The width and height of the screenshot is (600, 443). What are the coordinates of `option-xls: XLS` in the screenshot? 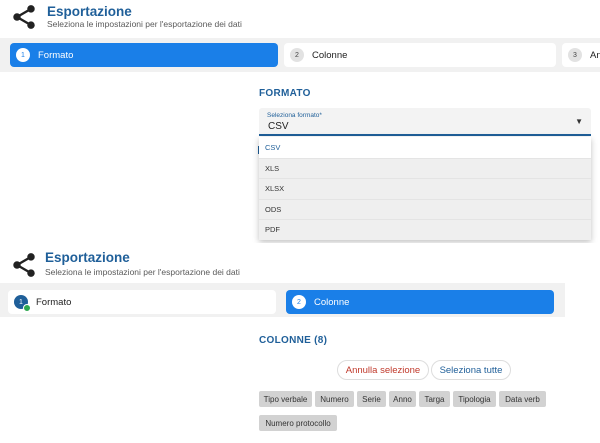 It's located at (425, 167).